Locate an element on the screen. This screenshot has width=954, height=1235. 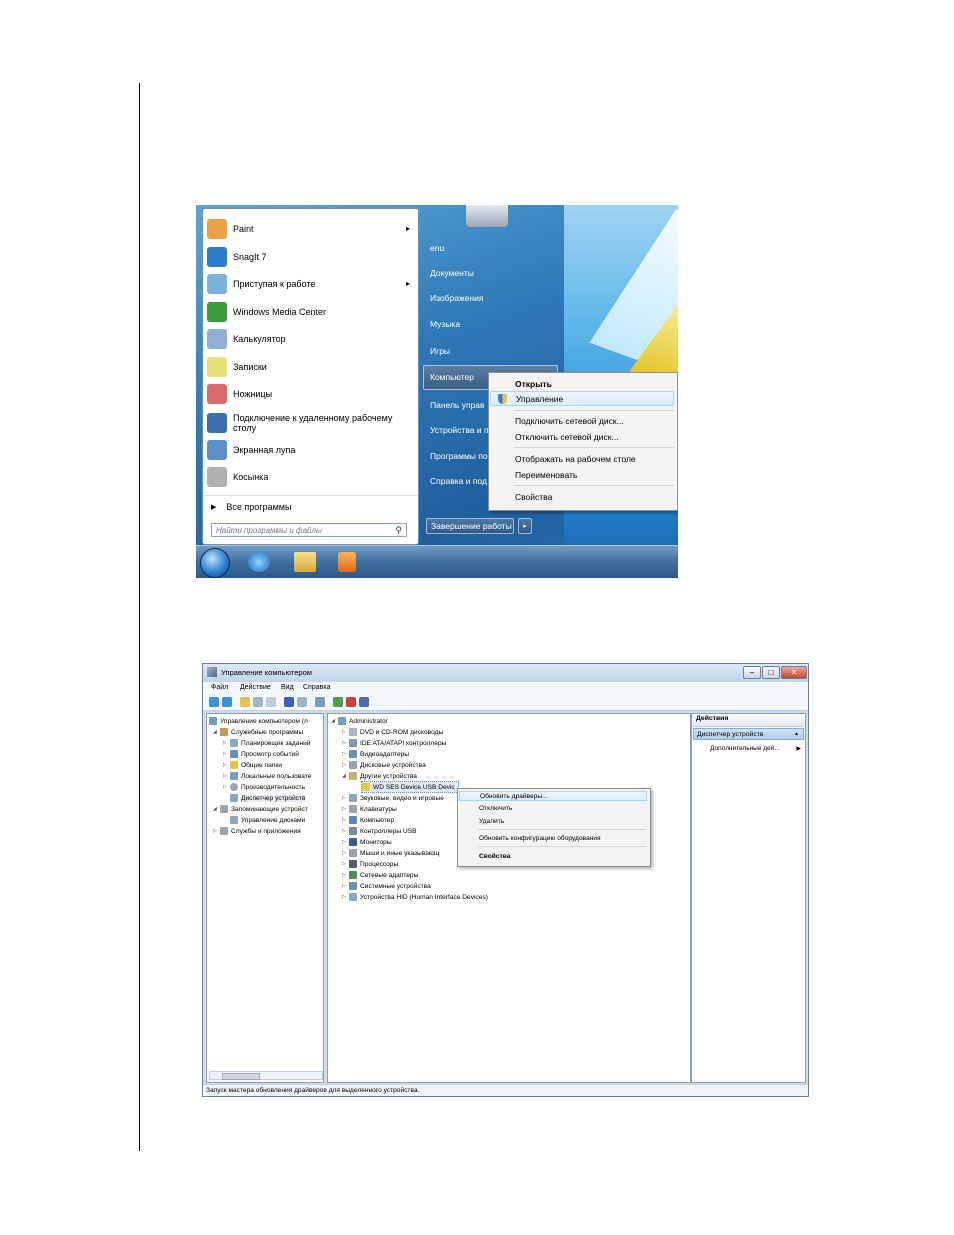
disable-device-icon is located at coordinates (351, 702).